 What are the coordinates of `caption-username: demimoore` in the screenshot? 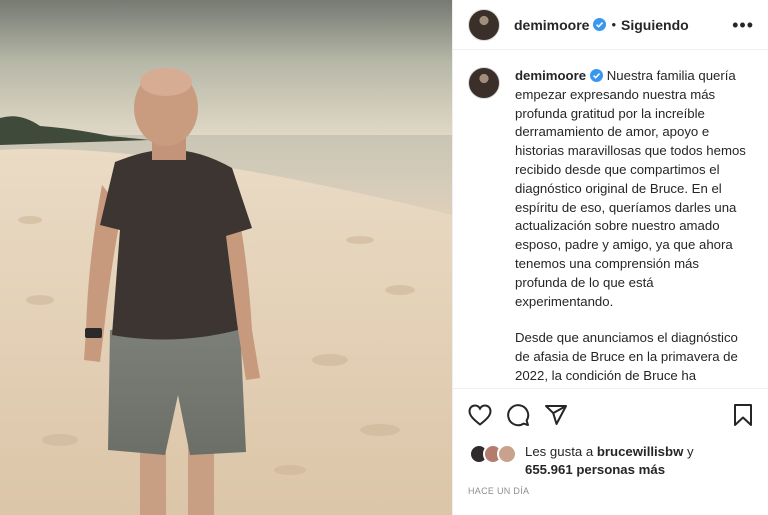 It's located at (550, 75).